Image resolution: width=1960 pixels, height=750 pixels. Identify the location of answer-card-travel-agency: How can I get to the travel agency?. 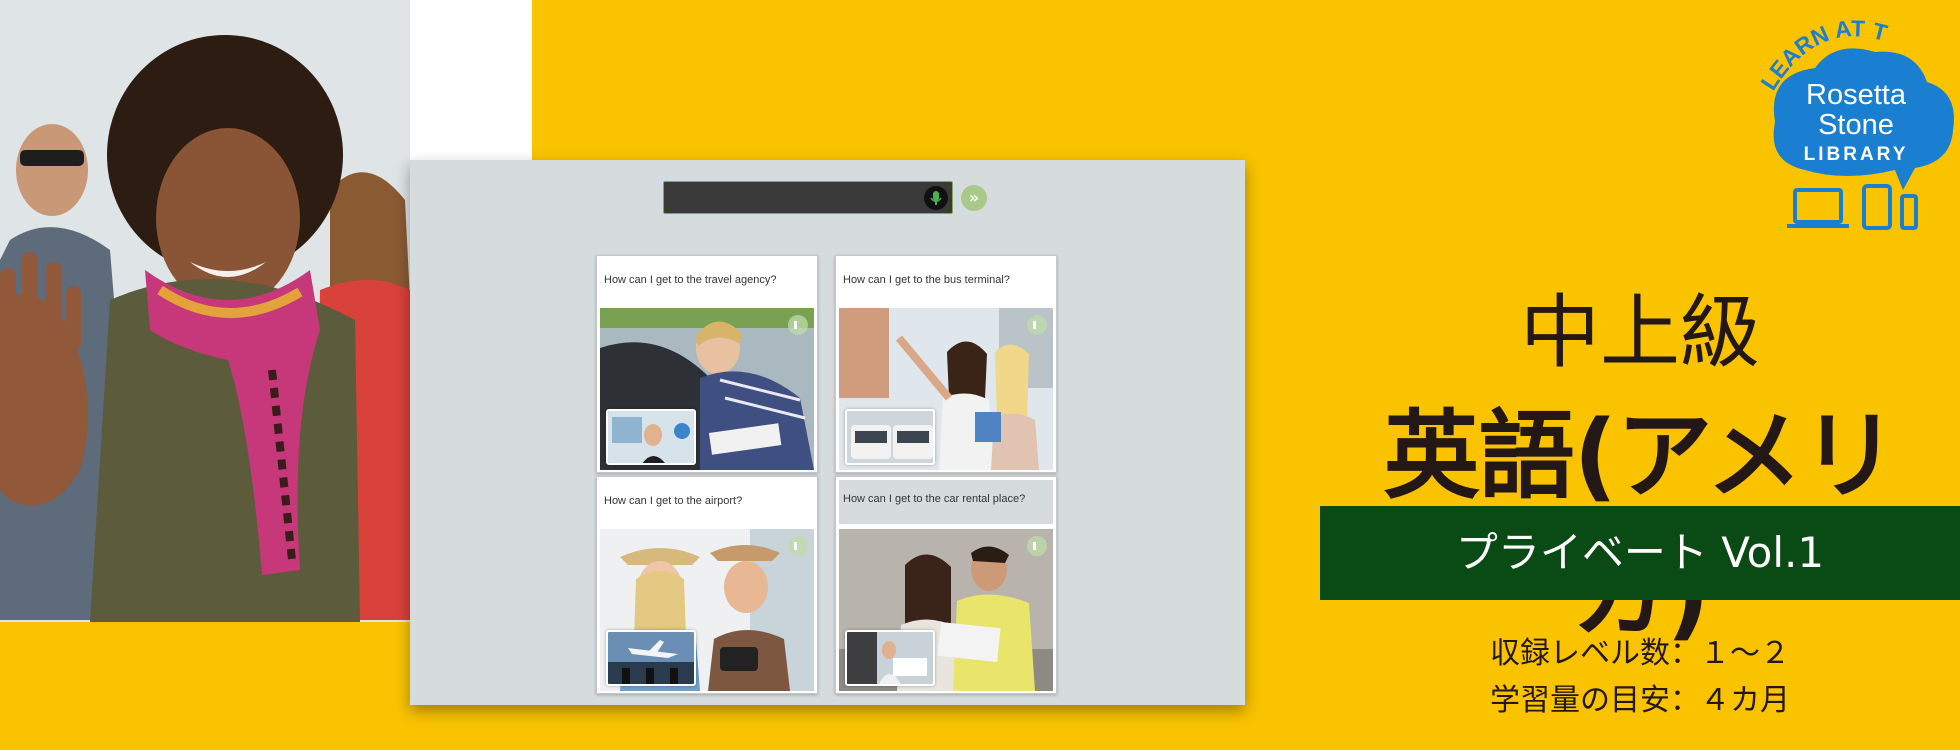
(707, 364).